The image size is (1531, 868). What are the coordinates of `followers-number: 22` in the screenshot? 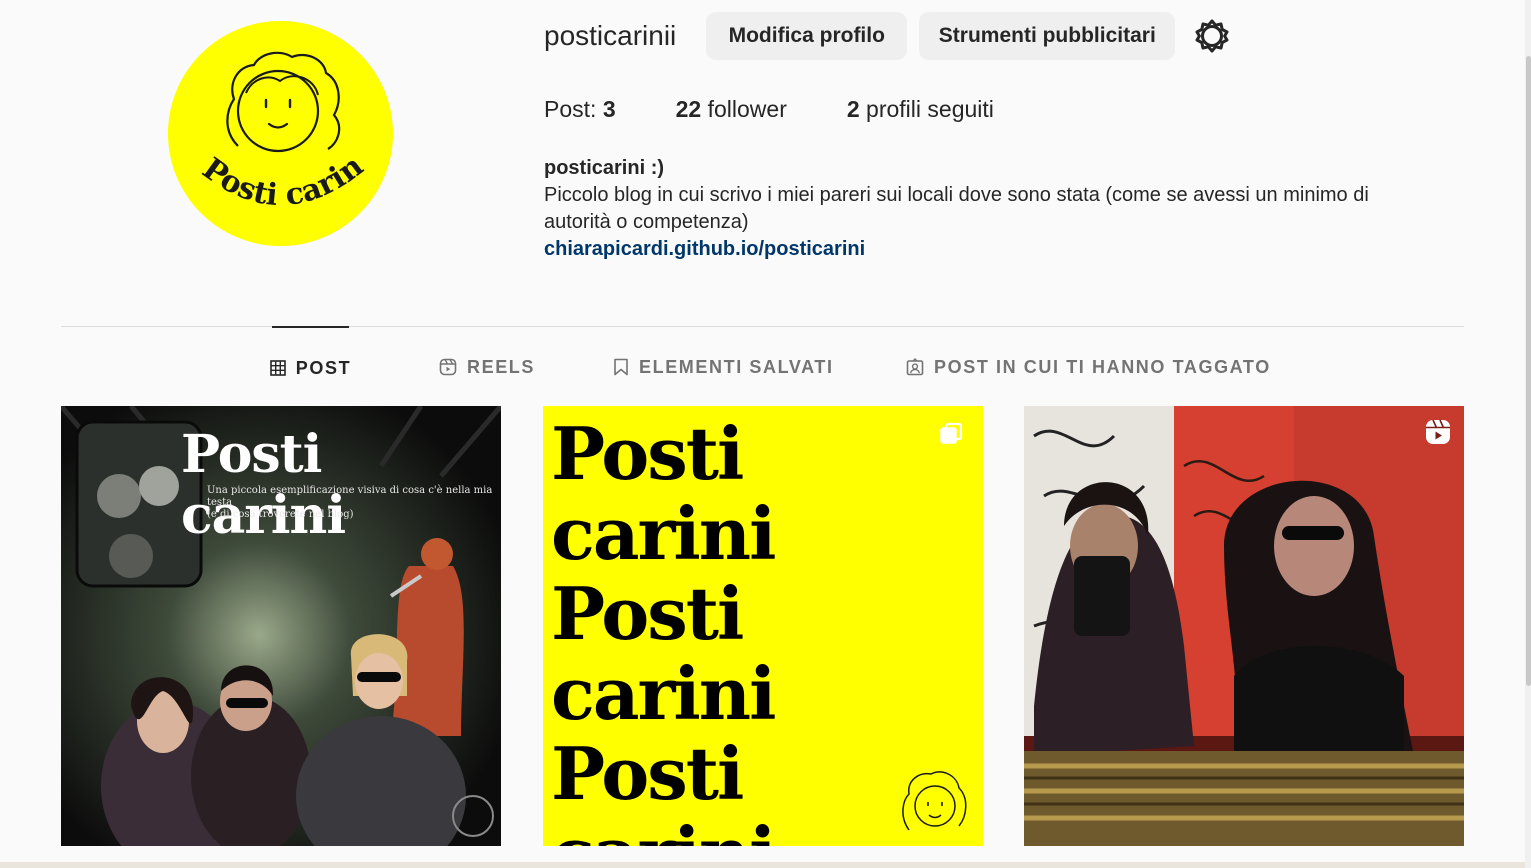 It's located at (688, 109).